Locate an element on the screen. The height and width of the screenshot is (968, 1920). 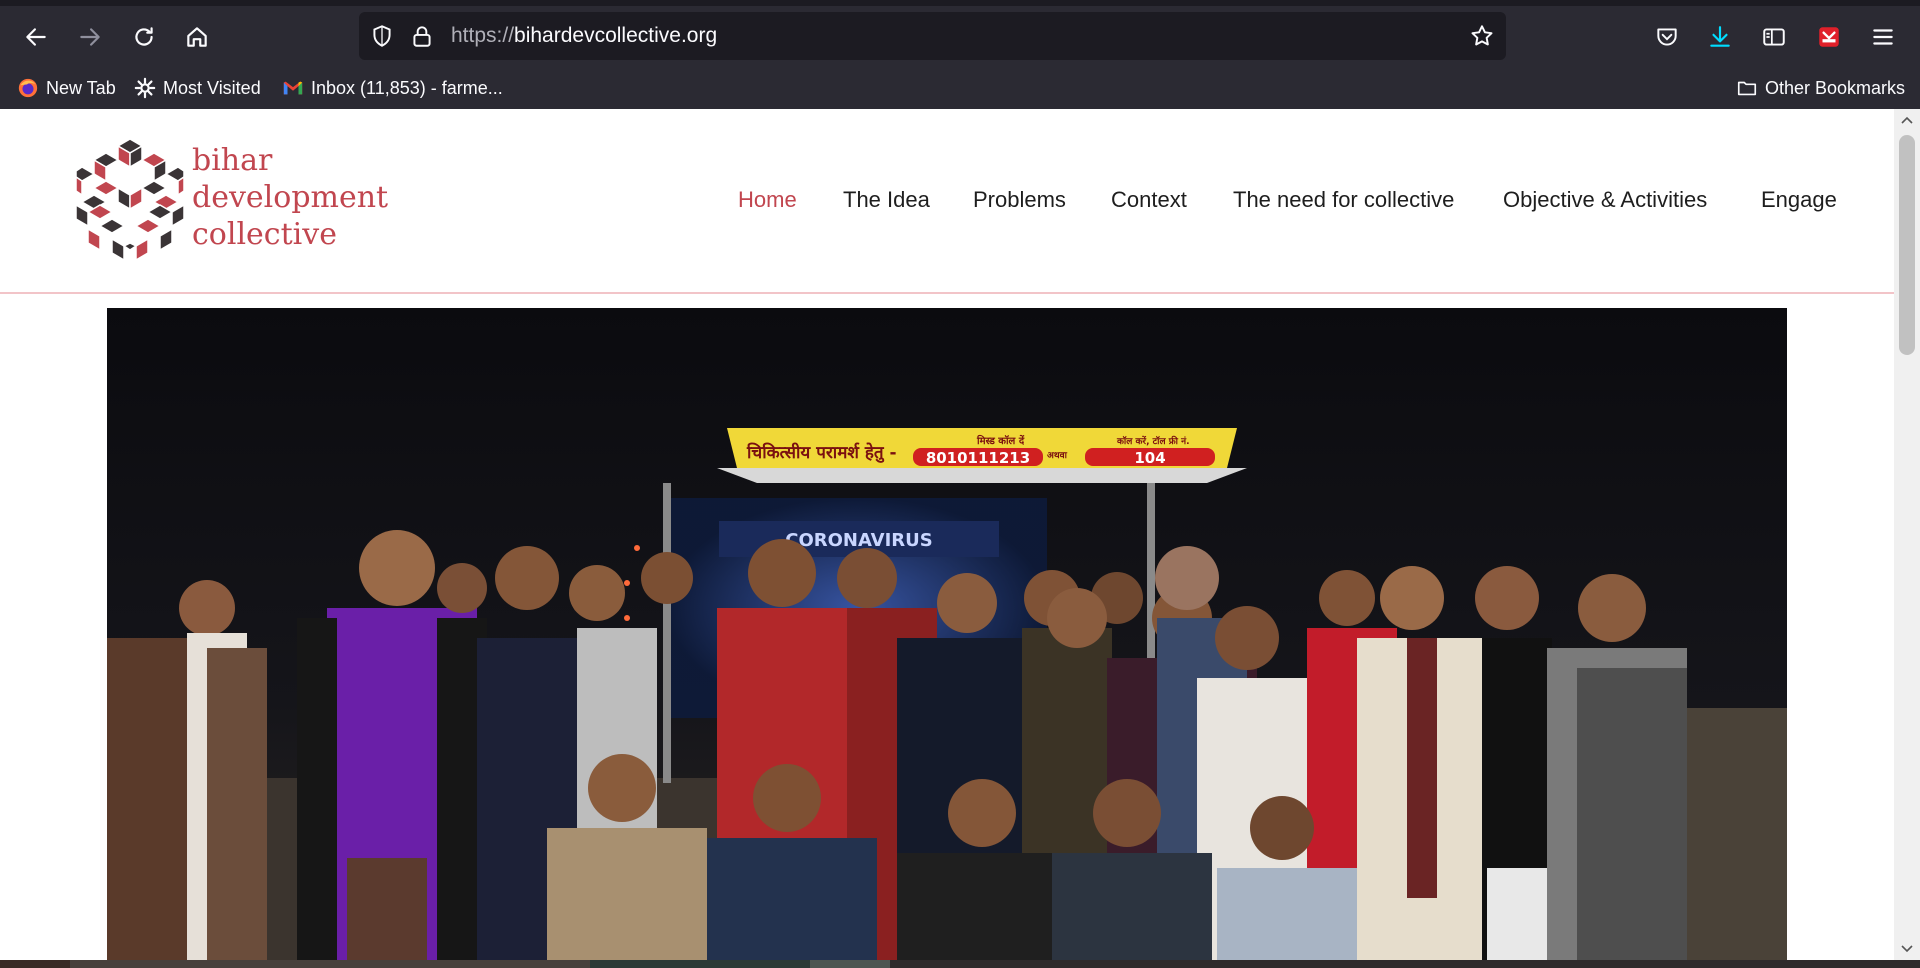
sign-number: 8010111213 is located at coordinates (978, 458).